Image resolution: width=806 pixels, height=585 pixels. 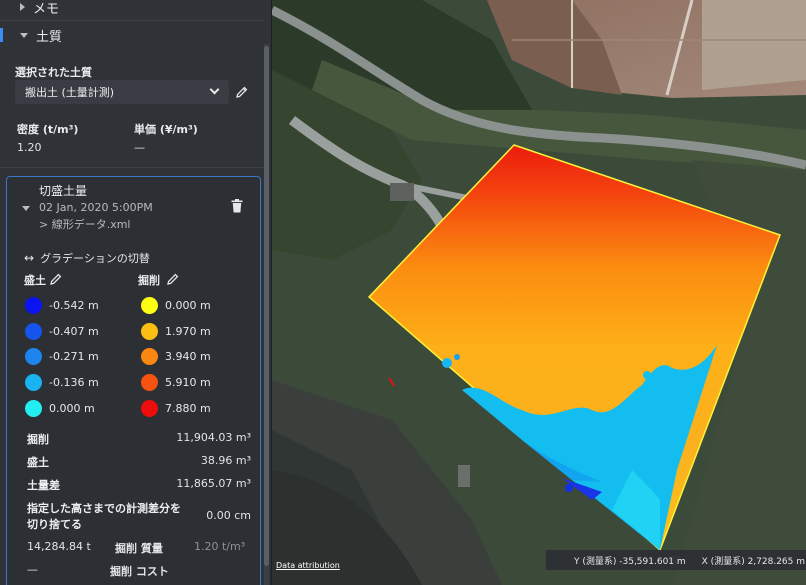 What do you see at coordinates (122, 92) in the screenshot?
I see `soil-type-select: 搬出土 (土量計測)` at bounding box center [122, 92].